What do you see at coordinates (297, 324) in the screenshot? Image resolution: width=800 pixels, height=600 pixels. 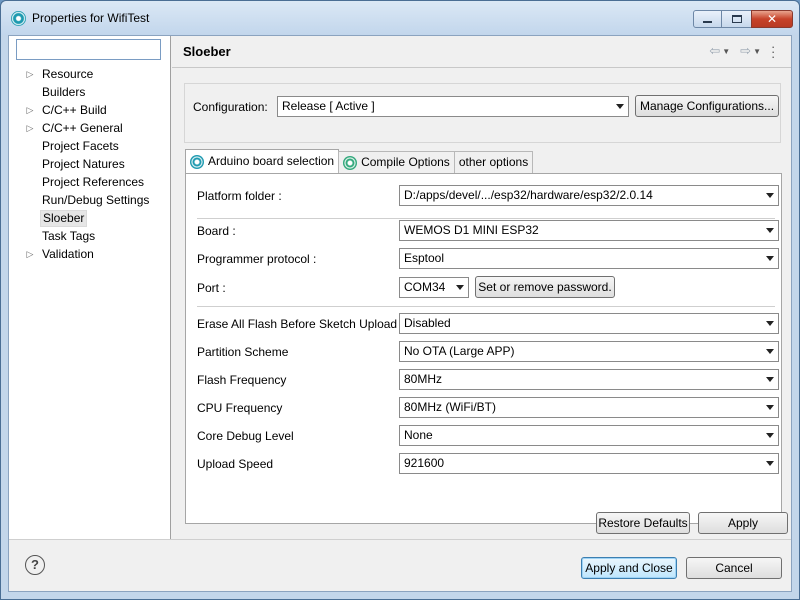 I see `option-label: Erase All Flash Before Sketch Upload` at bounding box center [297, 324].